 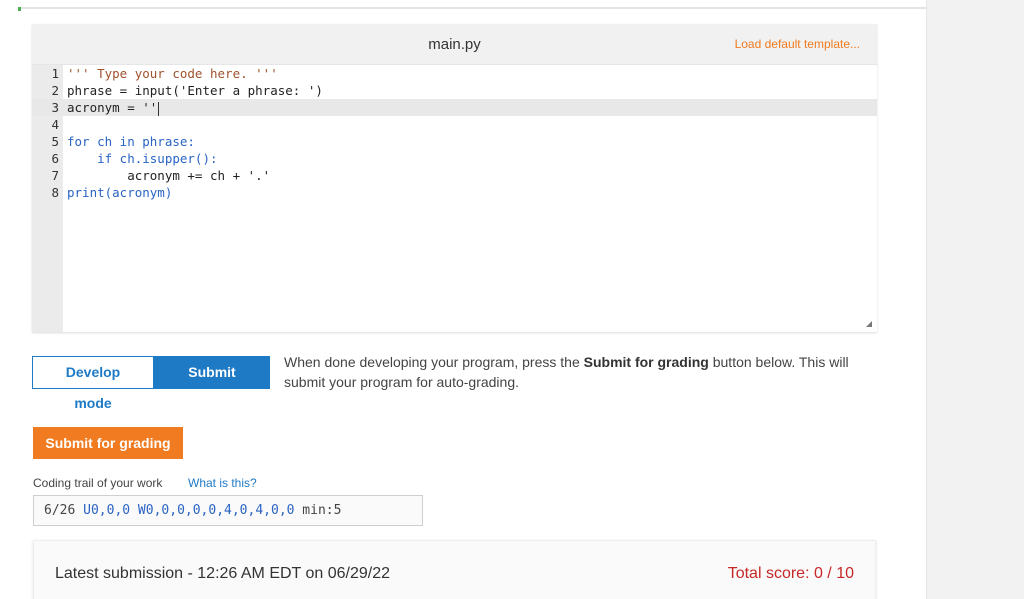 I want to click on mode-toggle: Develop mode Submit mode, so click(x=151, y=383).